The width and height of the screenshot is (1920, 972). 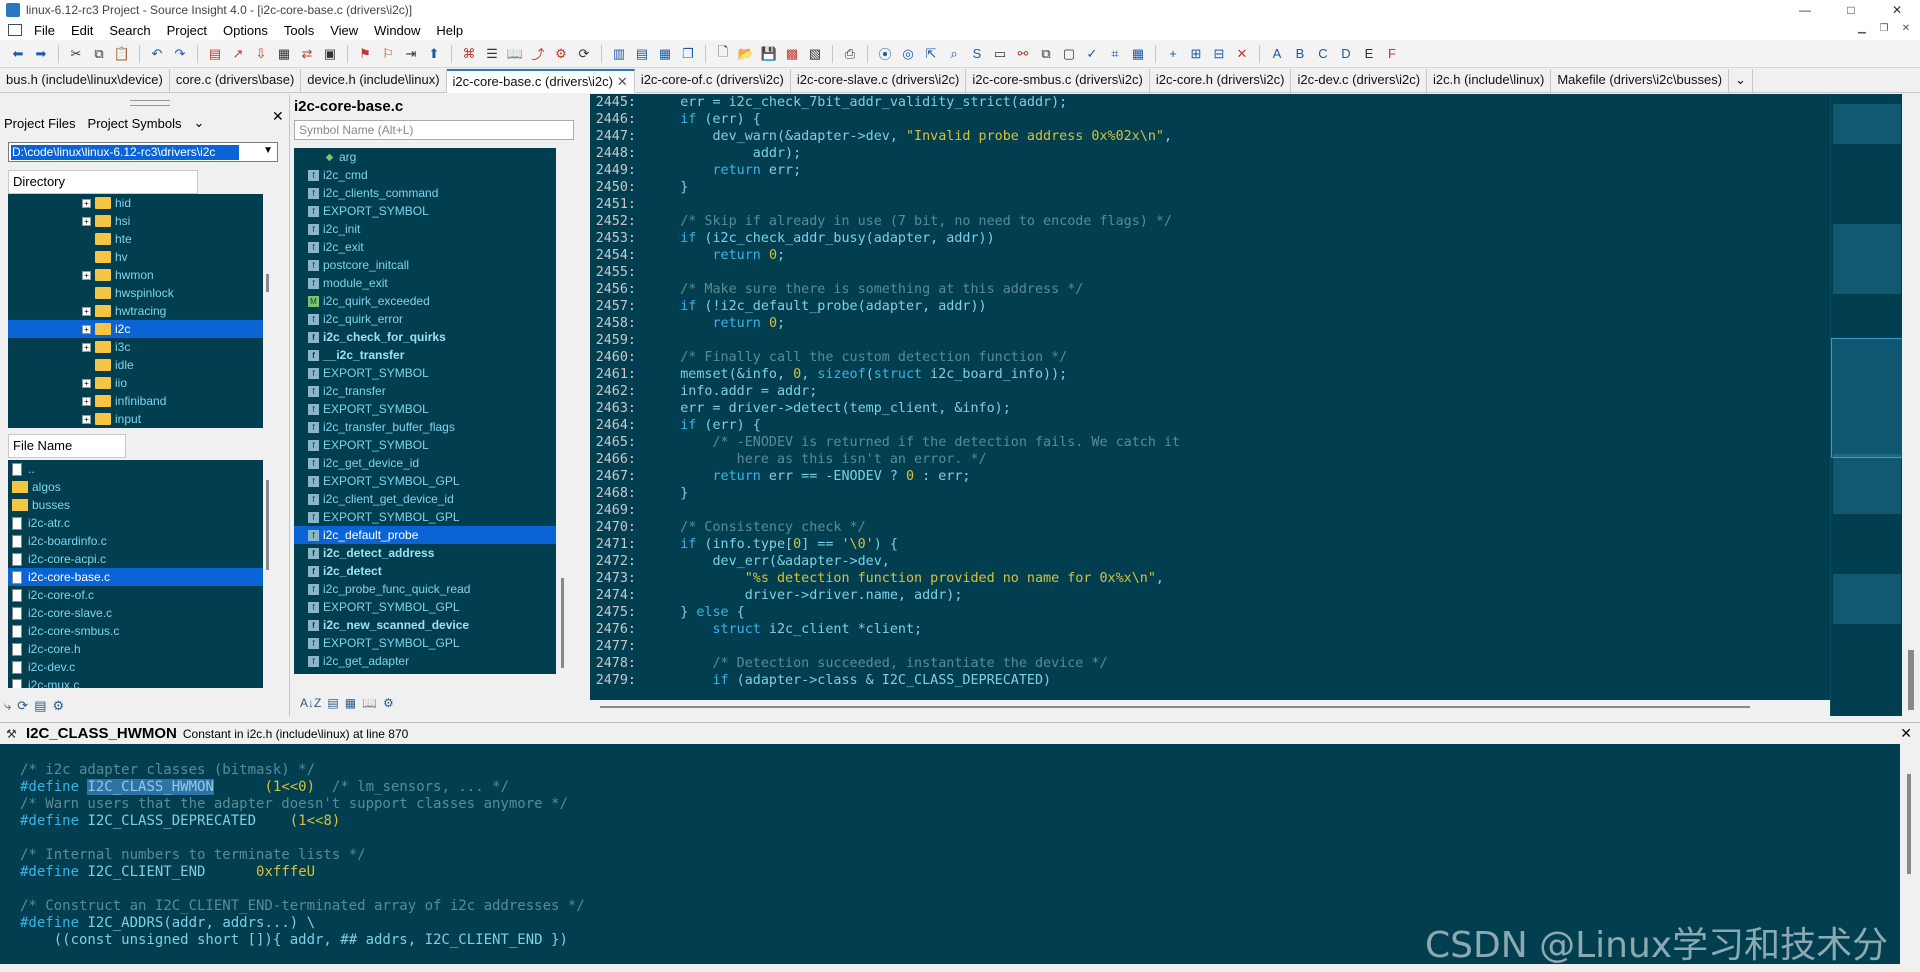 I want to click on filename-header: File Name, so click(x=67, y=446).